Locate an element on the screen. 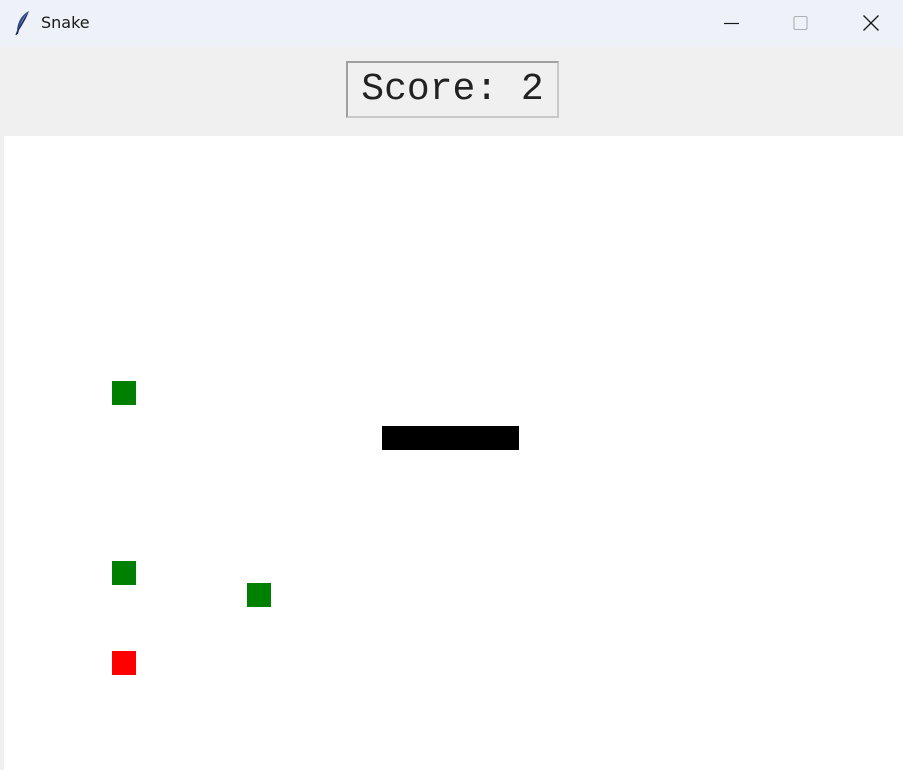  minimize-button is located at coordinates (731, 23).